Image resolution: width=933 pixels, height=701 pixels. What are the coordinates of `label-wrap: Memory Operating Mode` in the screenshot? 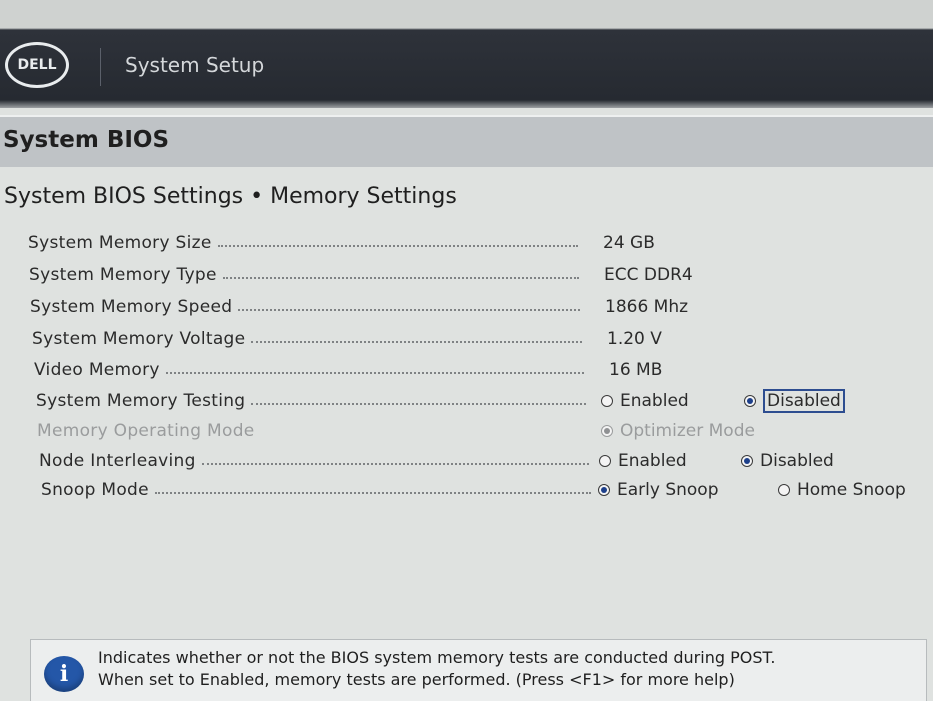 It's located at (312, 431).